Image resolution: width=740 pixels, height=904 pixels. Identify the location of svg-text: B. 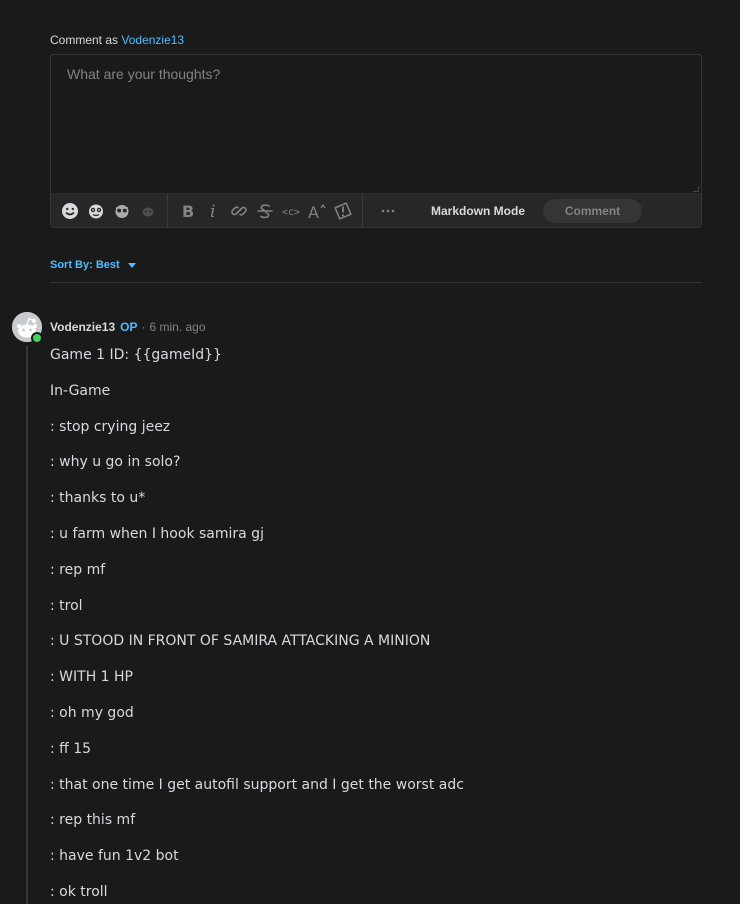
(188, 211).